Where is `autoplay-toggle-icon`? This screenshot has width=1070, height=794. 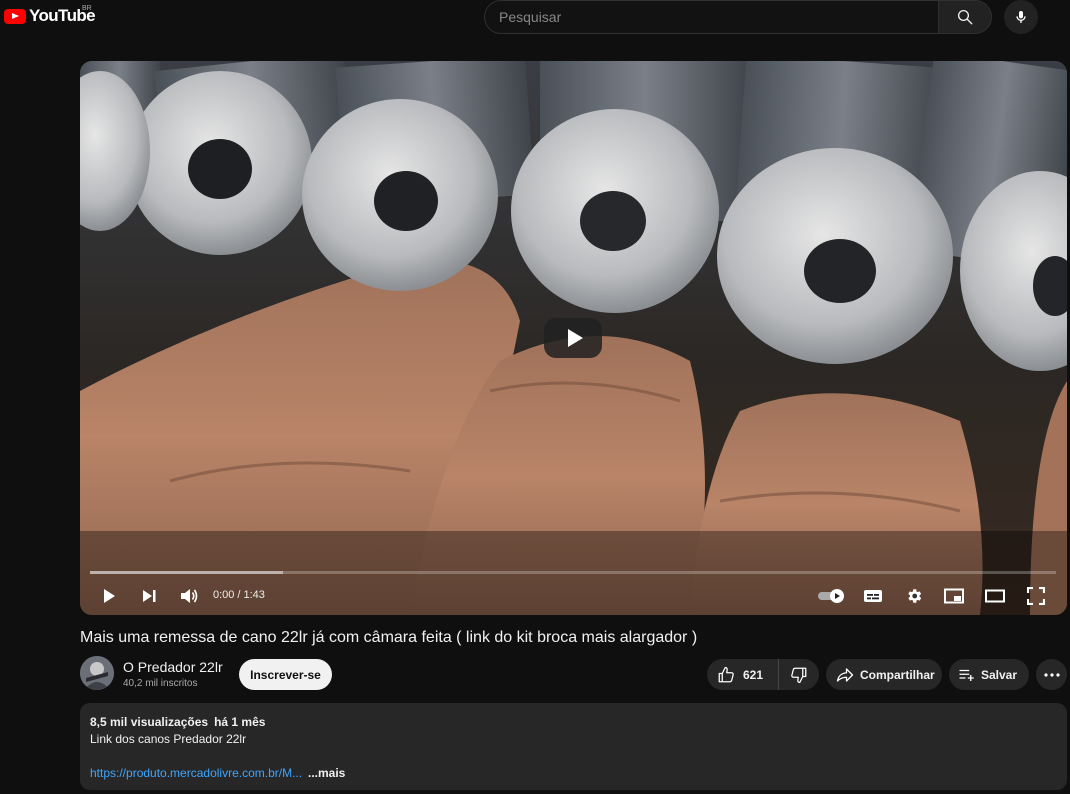
autoplay-toggle-icon is located at coordinates (831, 596).